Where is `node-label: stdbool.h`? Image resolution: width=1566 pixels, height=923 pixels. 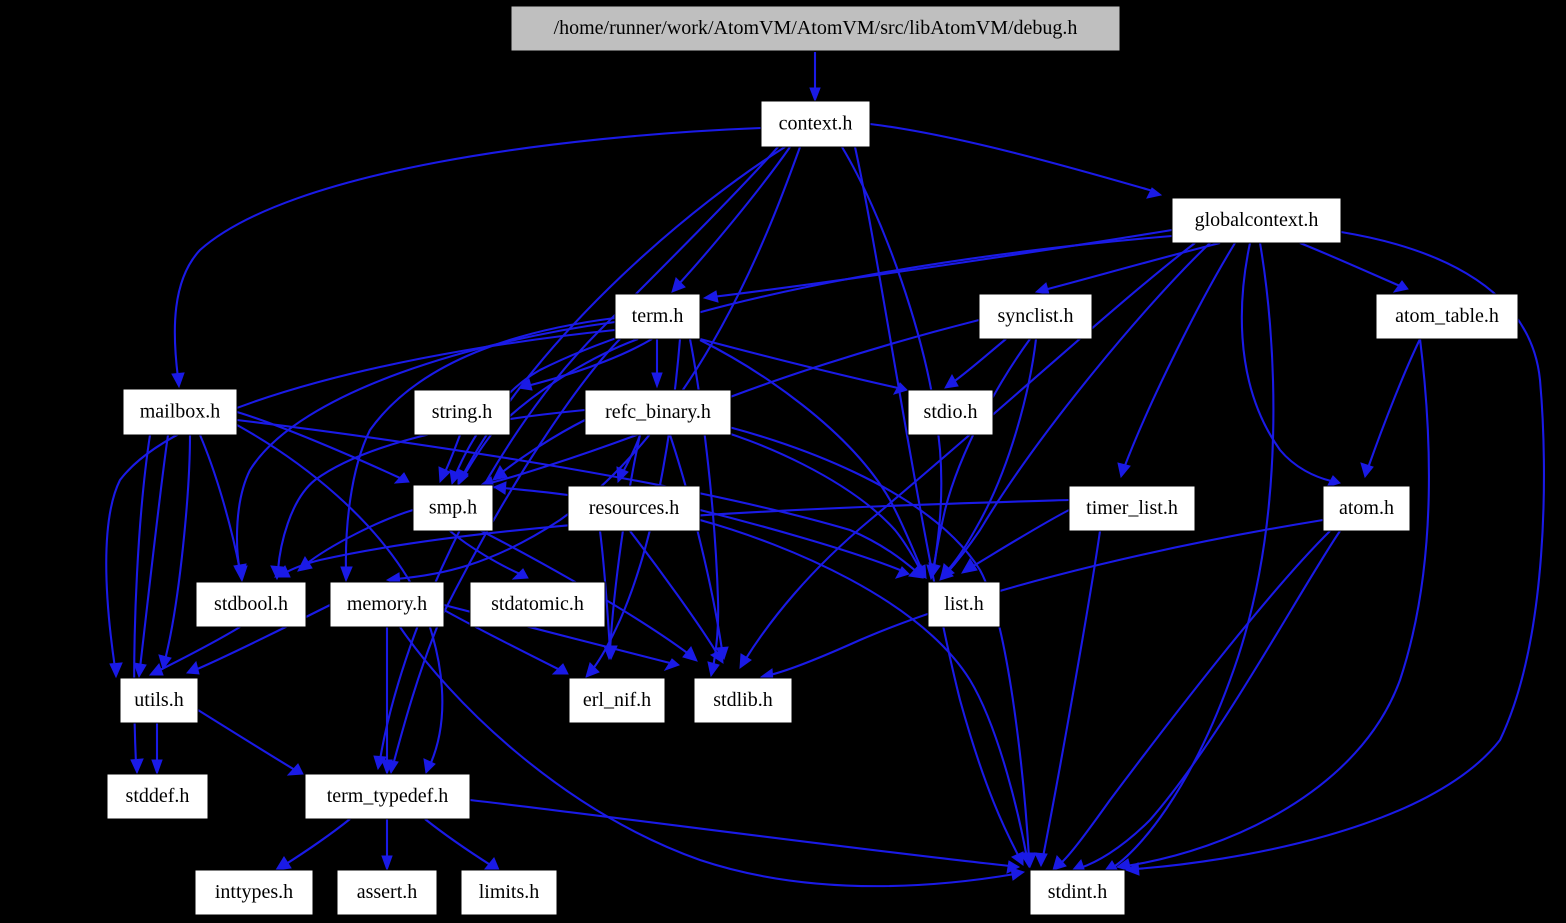 node-label: stdbool.h is located at coordinates (251, 604).